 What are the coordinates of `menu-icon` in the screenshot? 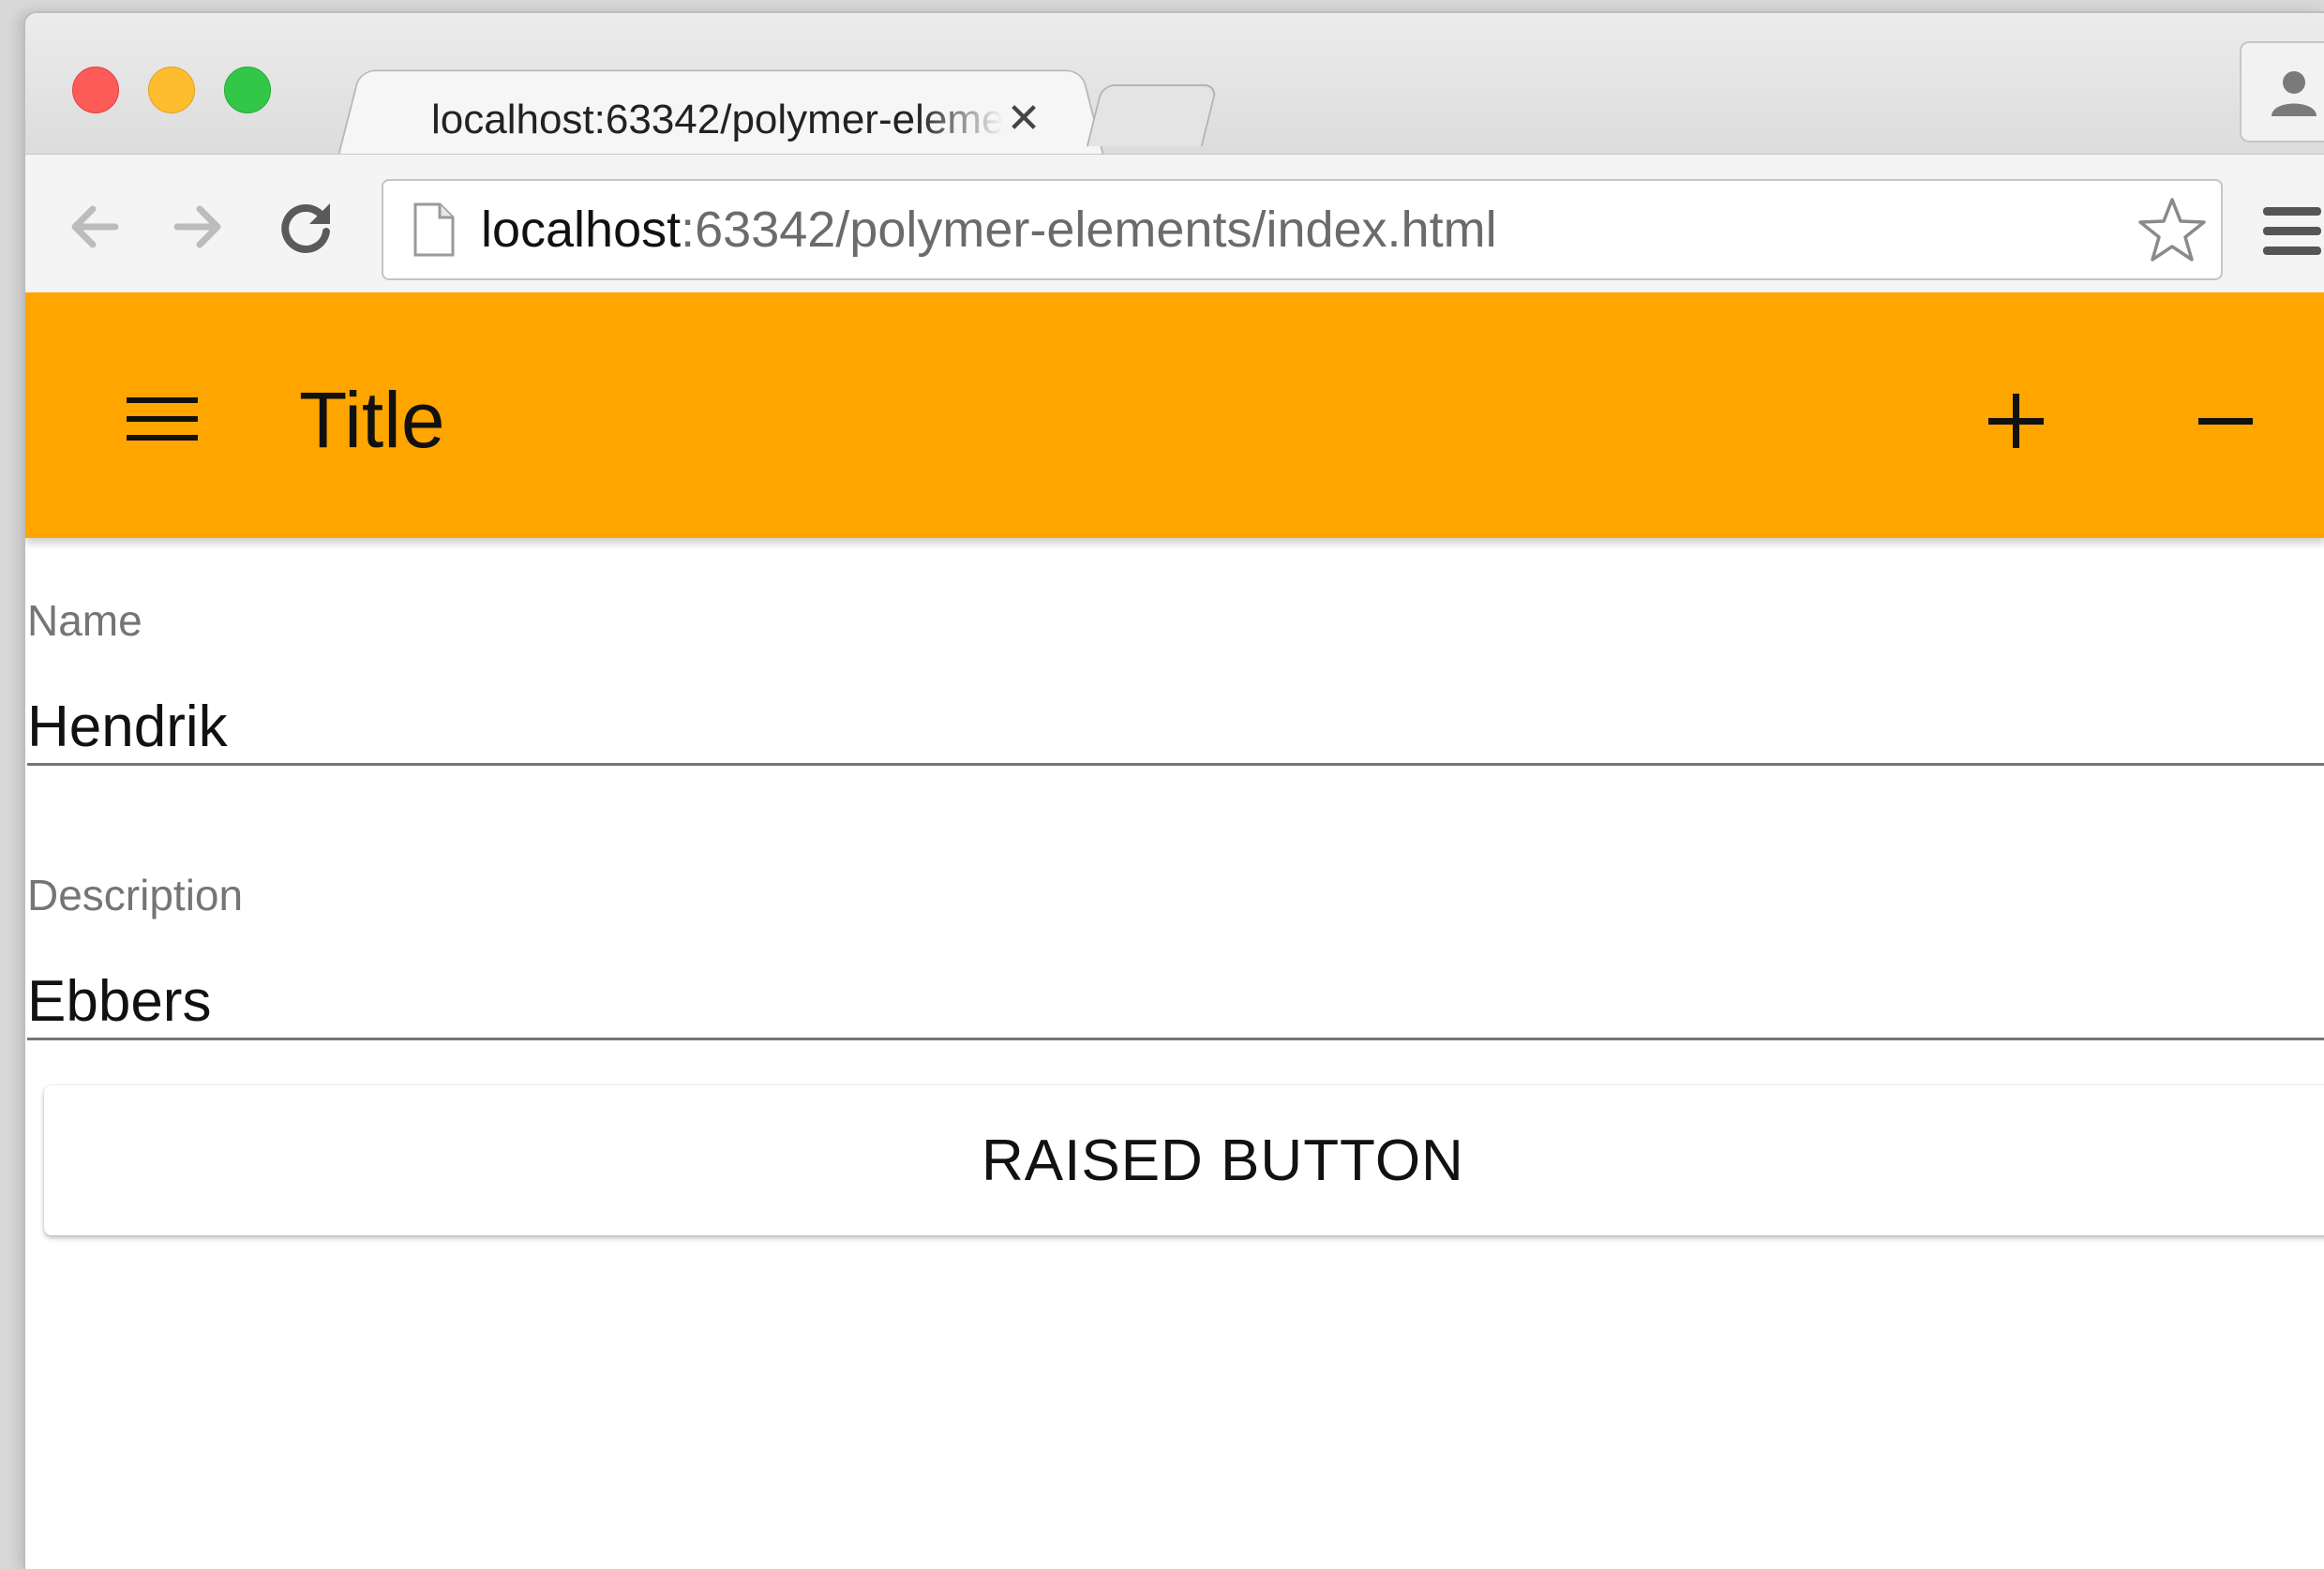 It's located at (2291, 231).